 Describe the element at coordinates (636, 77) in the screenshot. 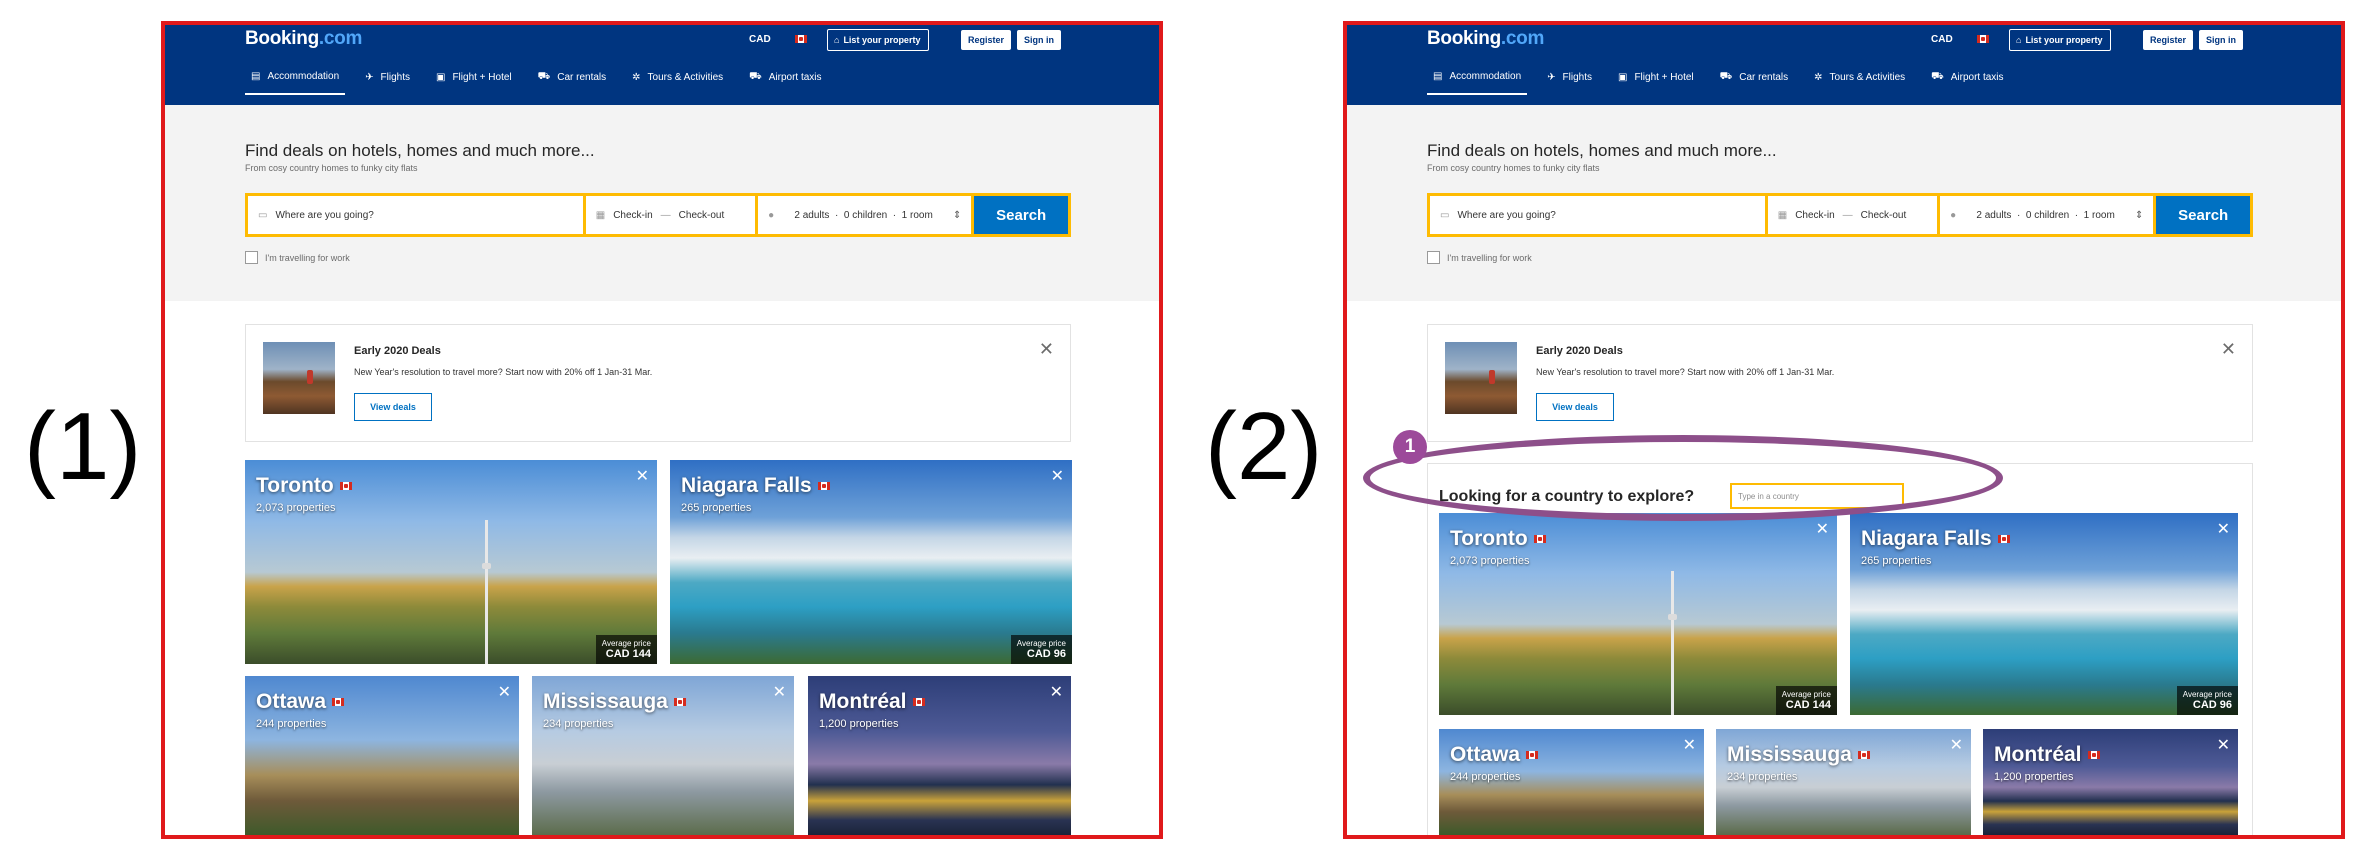

I see `activity-icon: ✲` at that location.